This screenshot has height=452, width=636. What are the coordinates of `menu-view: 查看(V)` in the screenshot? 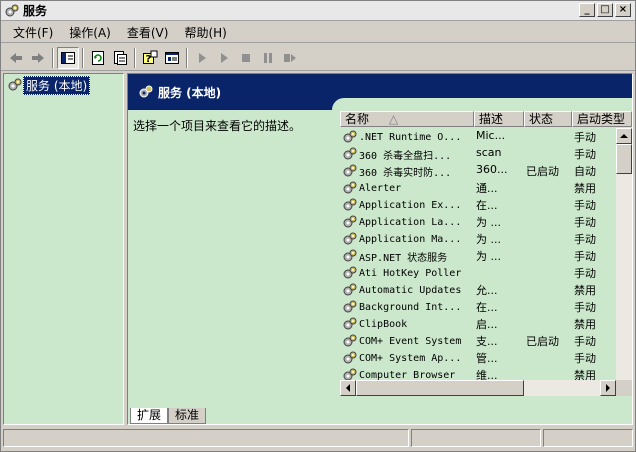 It's located at (148, 32).